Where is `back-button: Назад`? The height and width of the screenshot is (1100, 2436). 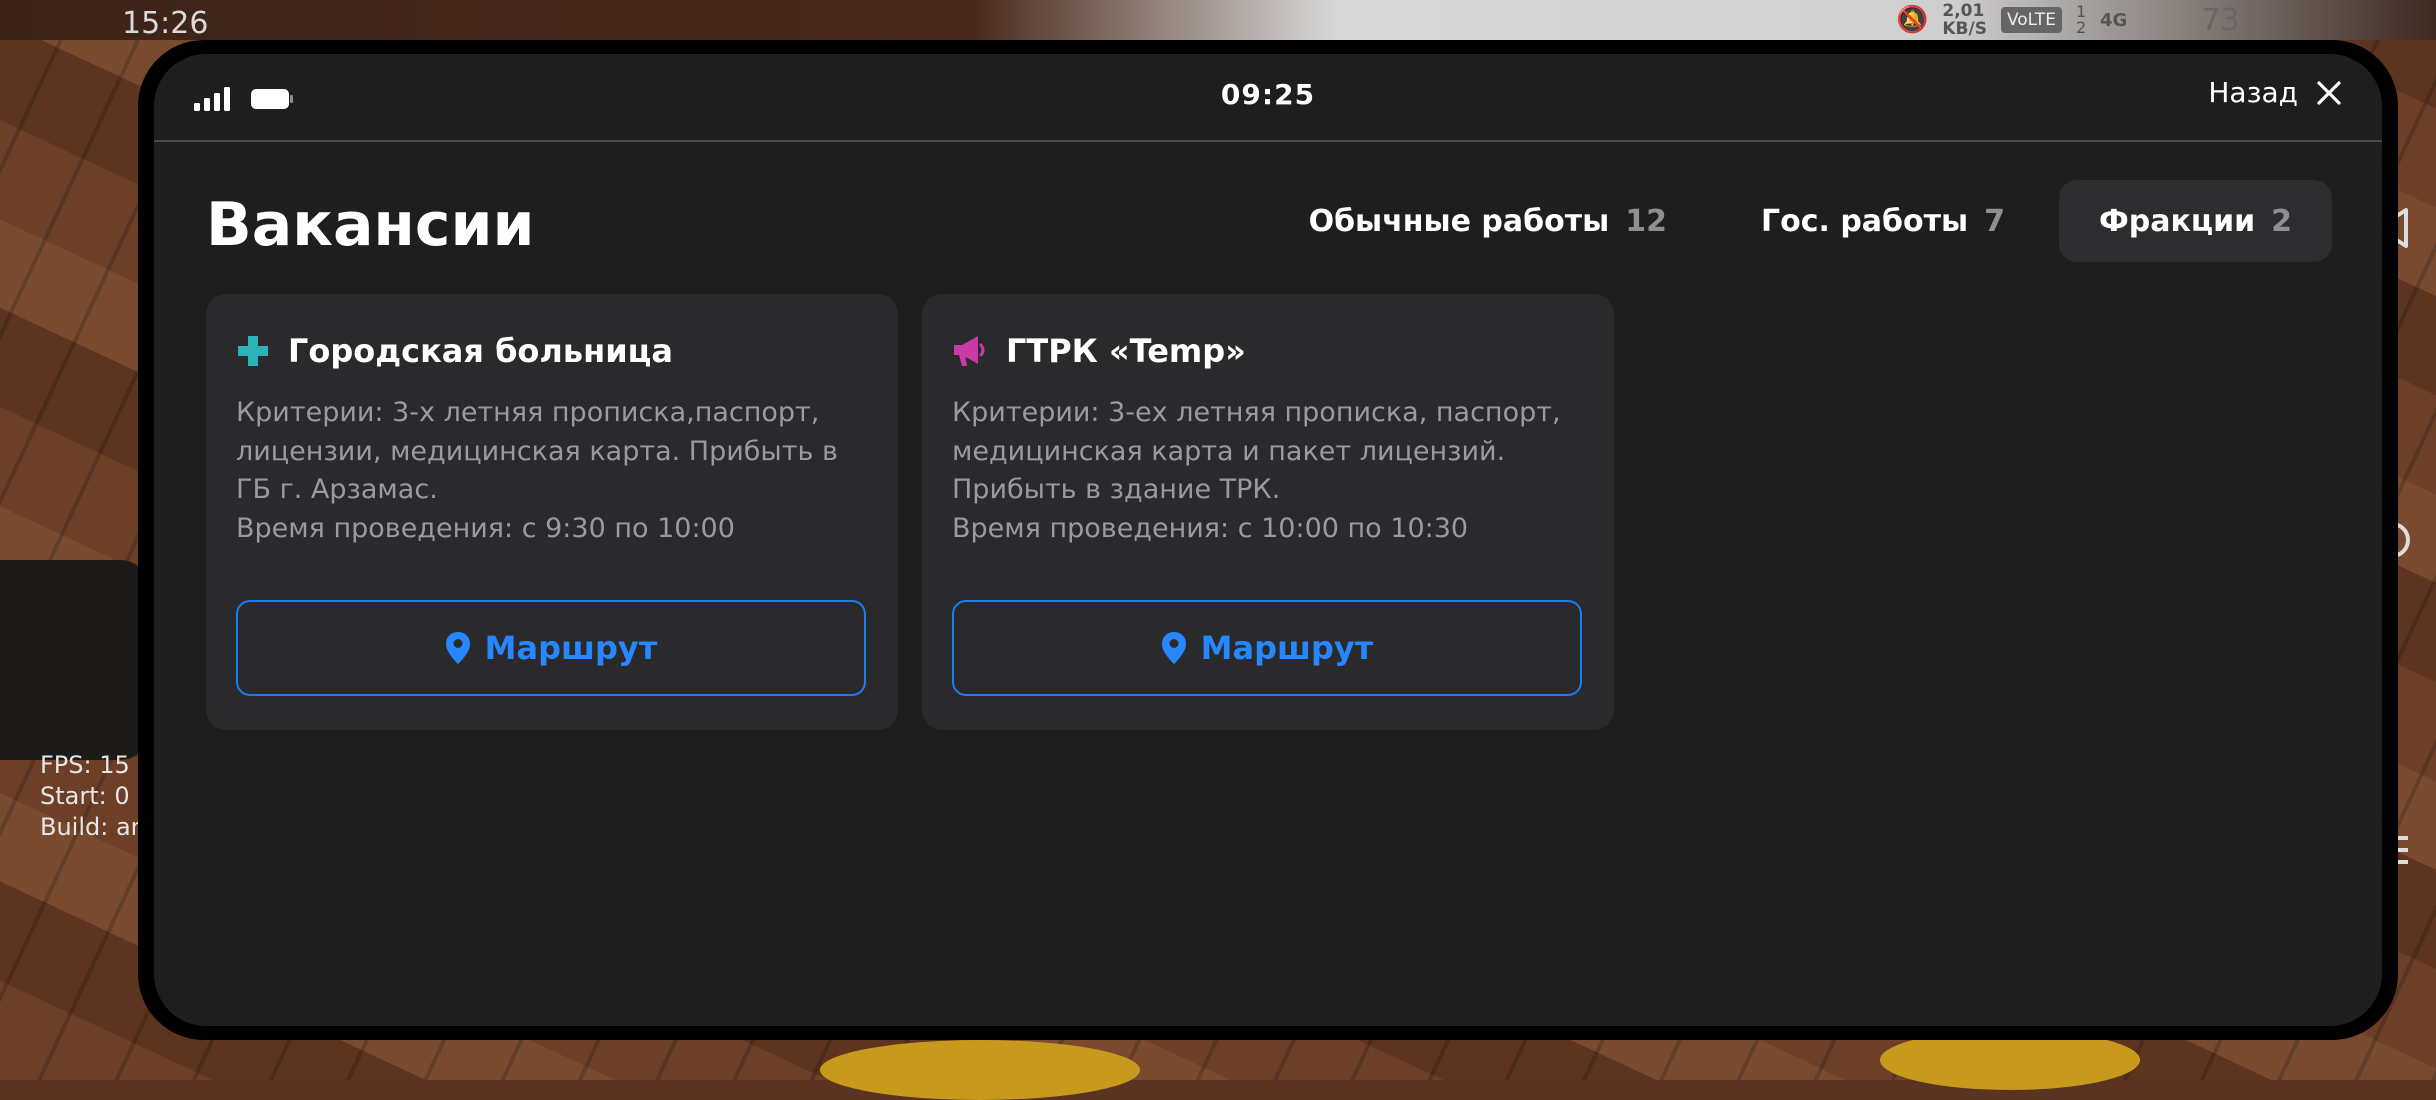
back-button: Назад is located at coordinates (2275, 92).